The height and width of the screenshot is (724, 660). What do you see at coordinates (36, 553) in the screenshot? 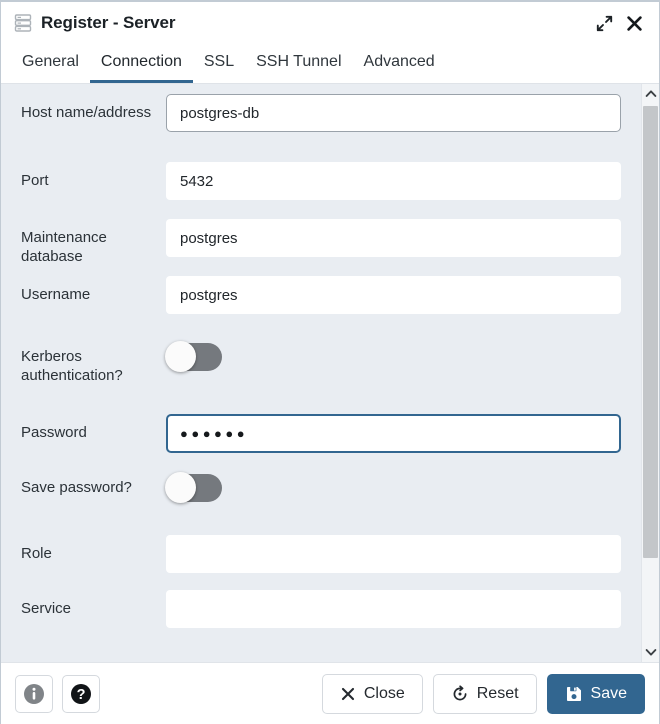
I see `role-label: Role` at bounding box center [36, 553].